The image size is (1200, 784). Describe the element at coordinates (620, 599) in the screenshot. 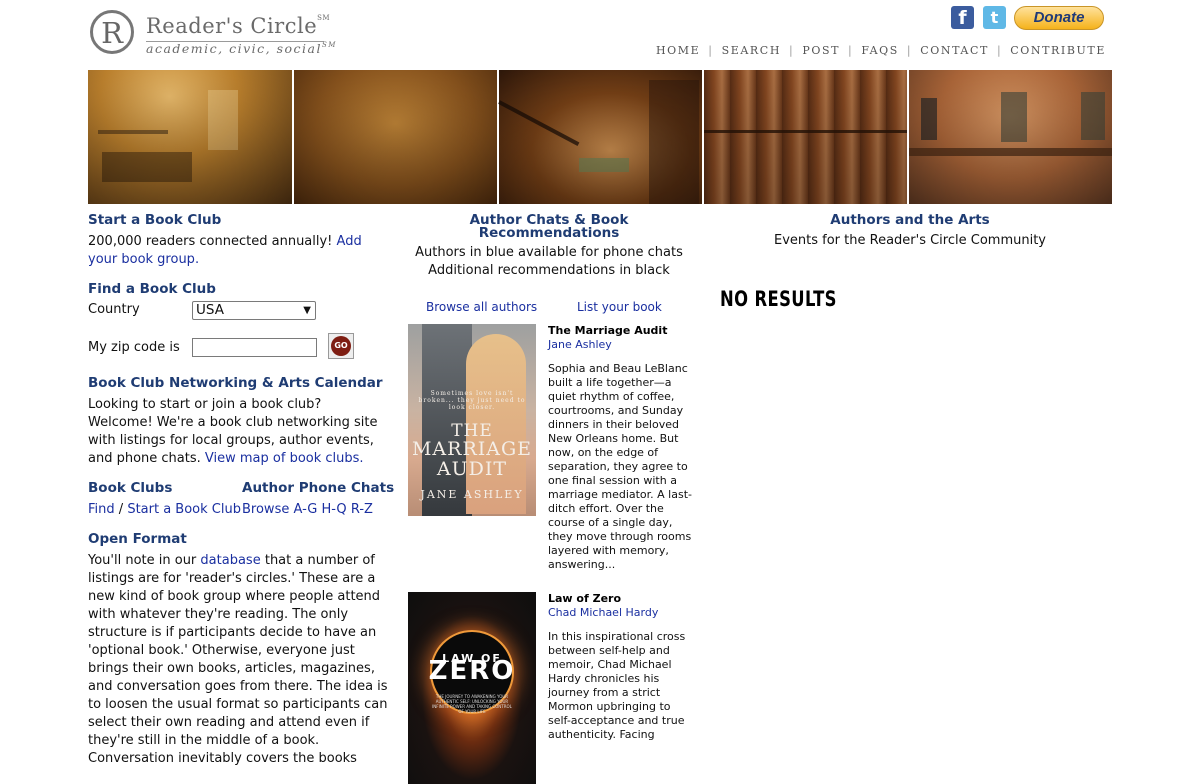

I see `book-title: Law of Zero` at that location.